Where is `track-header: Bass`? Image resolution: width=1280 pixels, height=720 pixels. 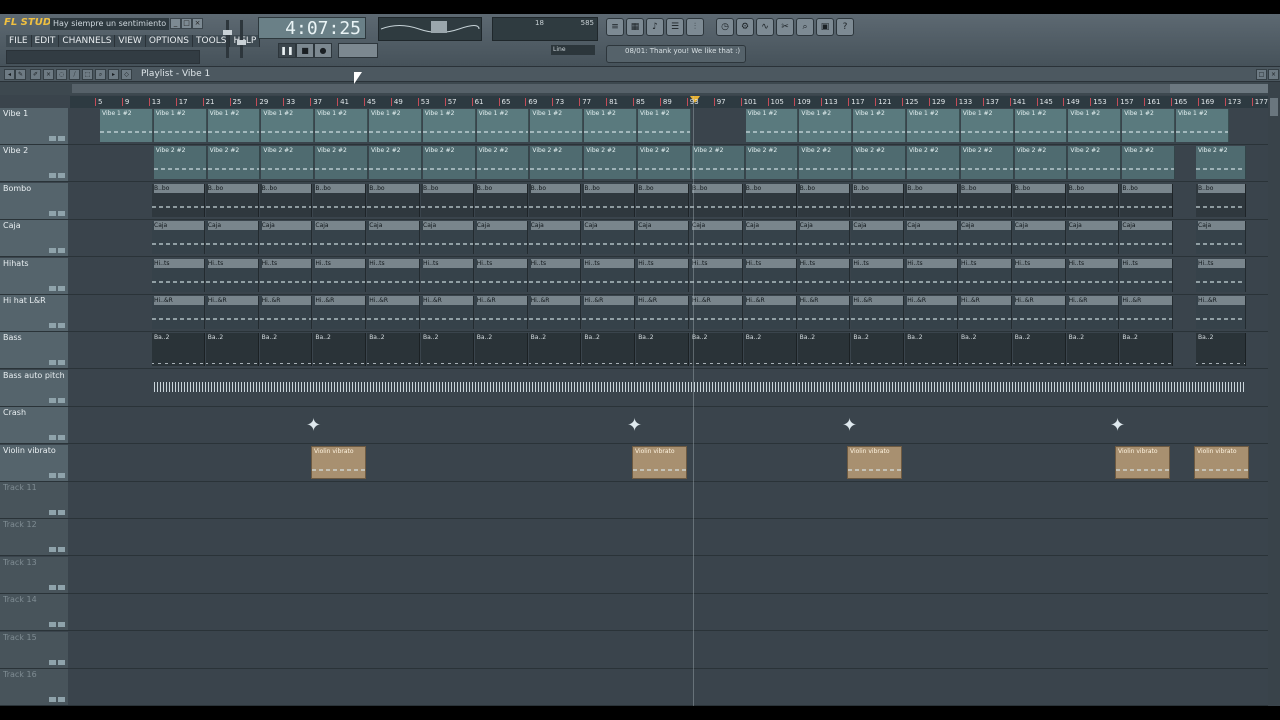 track-header: Bass is located at coordinates (34, 350).